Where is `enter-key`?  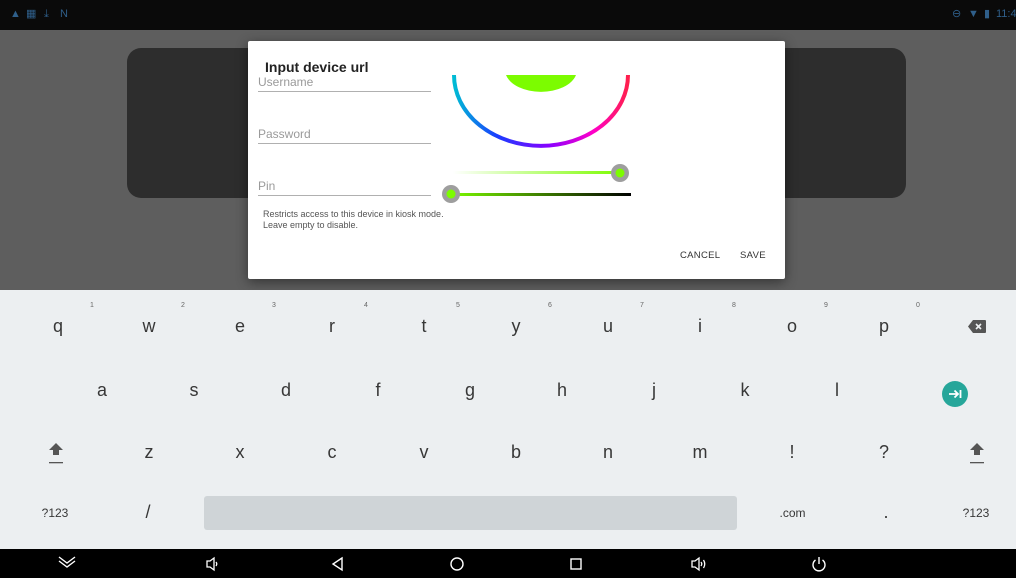
enter-key is located at coordinates (955, 394).